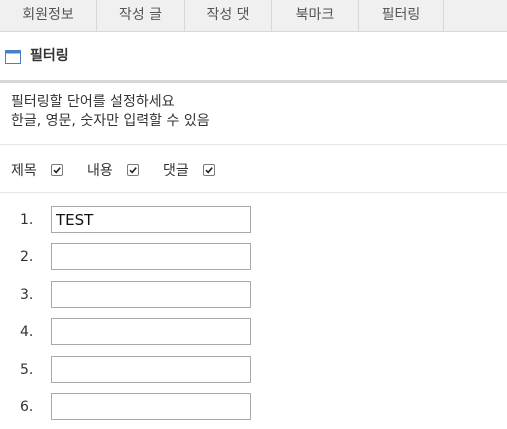 The image size is (507, 429). Describe the element at coordinates (27, 257) in the screenshot. I see `filter-number: 2.` at that location.